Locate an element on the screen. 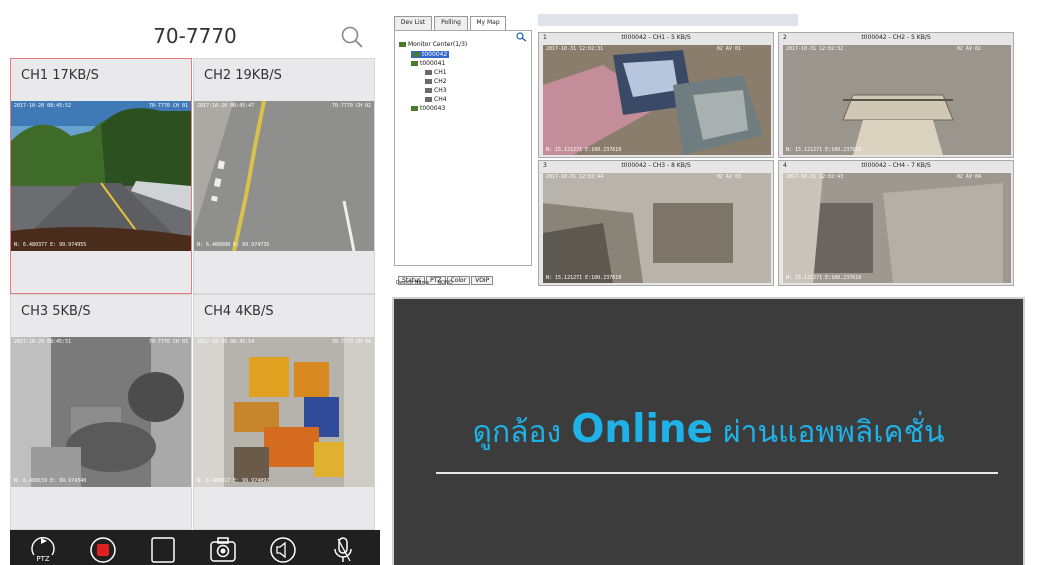 The width and height of the screenshot is (1043, 565). banner-thai-suffix: ผ่านแอพพลิเคชั่น is located at coordinates (834, 432).